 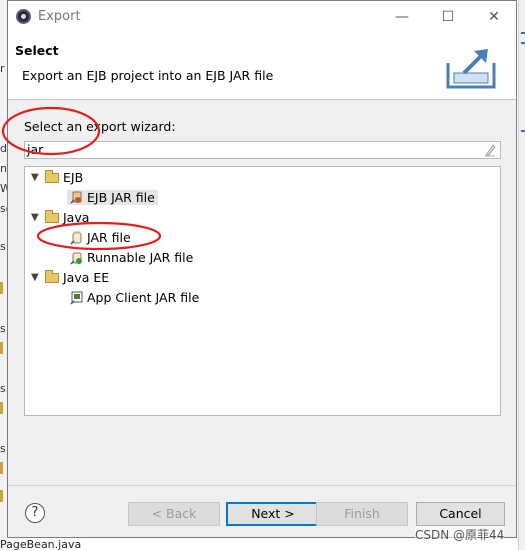 I want to click on tree-item-label: Runnable JAR file, so click(x=140, y=257).